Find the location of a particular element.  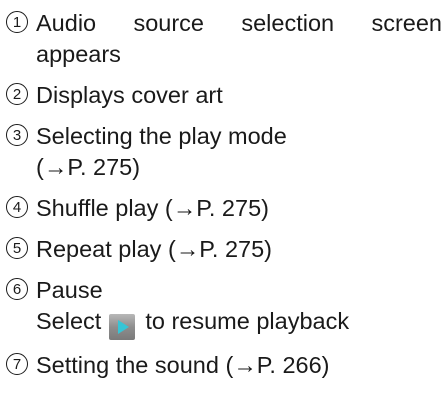

item-7-line-1: Setting the sound (→P. 266) is located at coordinates (183, 365).